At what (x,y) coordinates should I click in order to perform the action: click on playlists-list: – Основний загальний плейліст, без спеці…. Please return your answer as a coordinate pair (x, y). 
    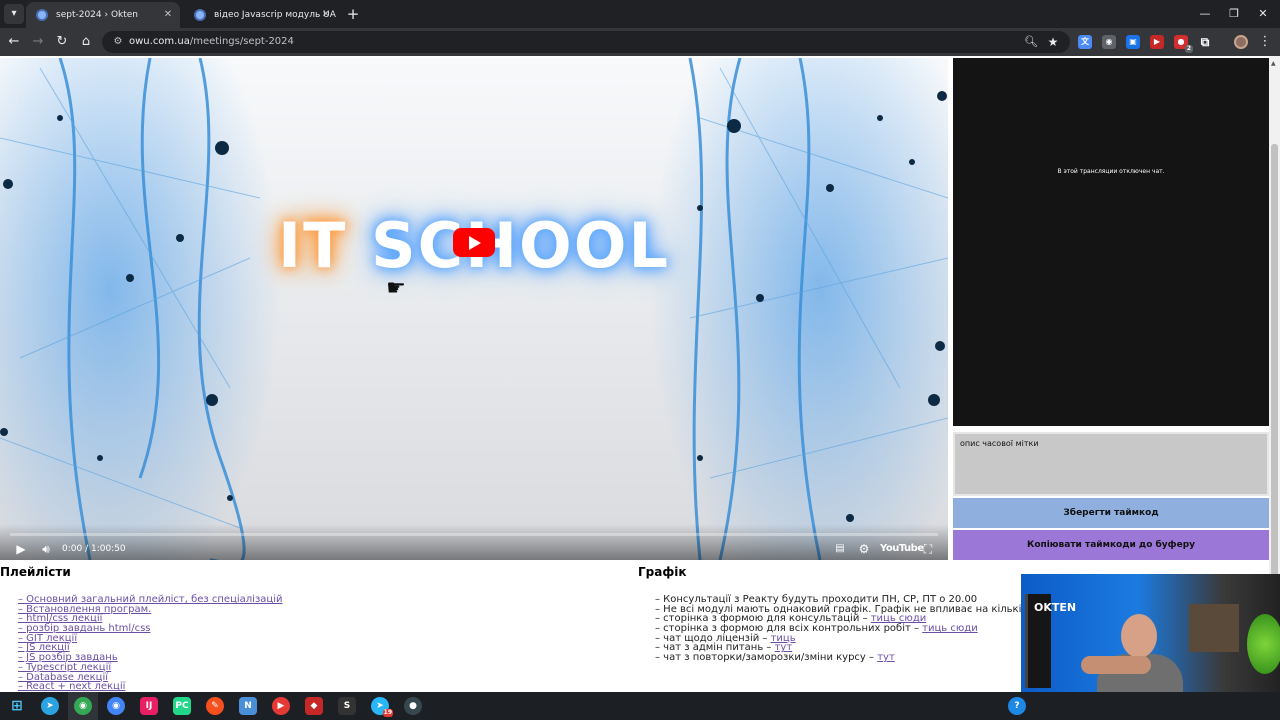
    Looking at the image, I should click on (150, 643).